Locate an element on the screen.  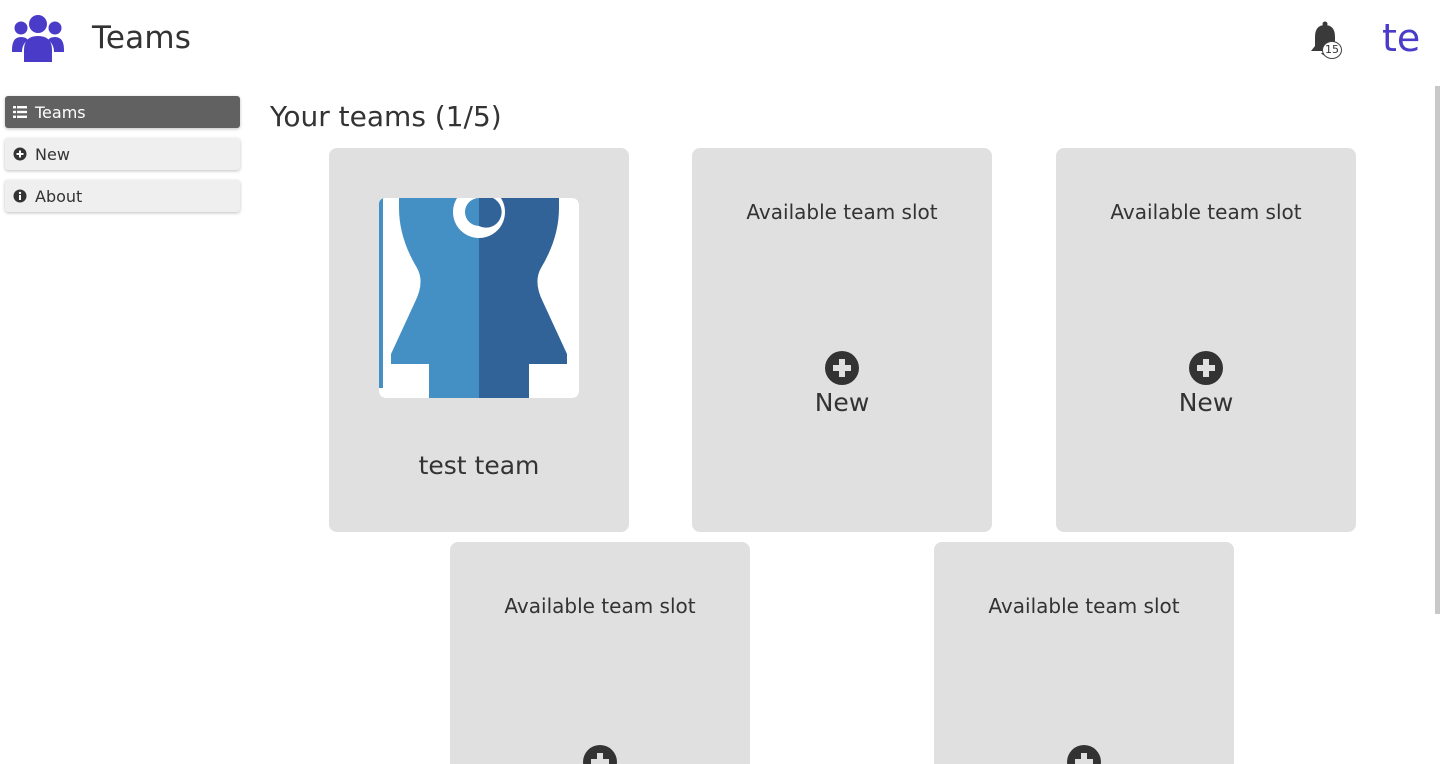
info-circle-icon is located at coordinates (20, 196).